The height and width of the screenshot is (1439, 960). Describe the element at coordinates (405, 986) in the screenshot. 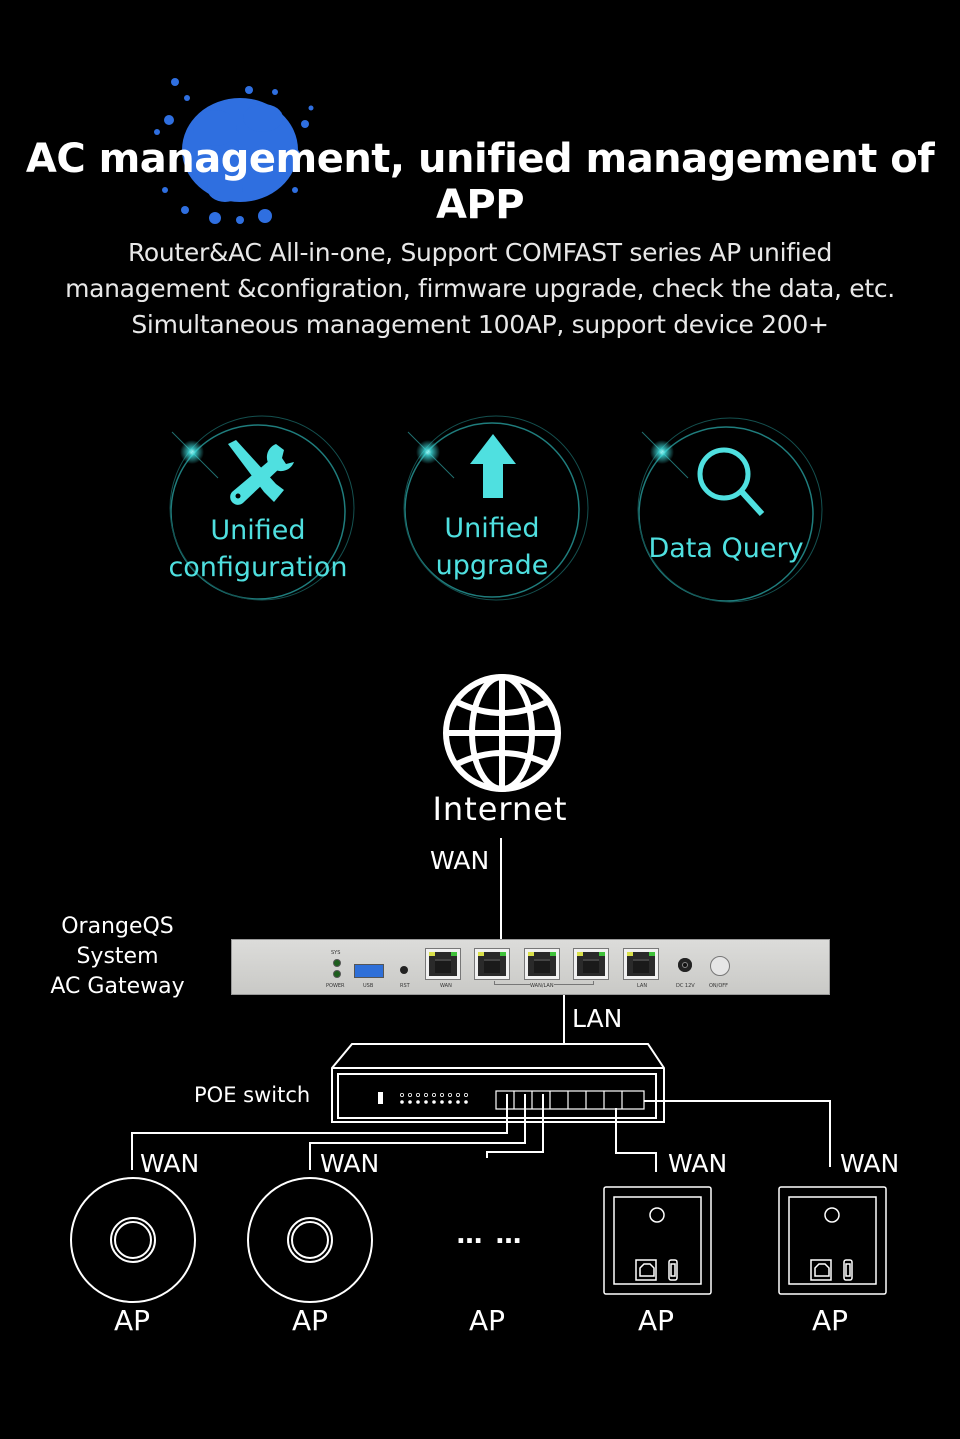

I see `rst-label: RST` at that location.